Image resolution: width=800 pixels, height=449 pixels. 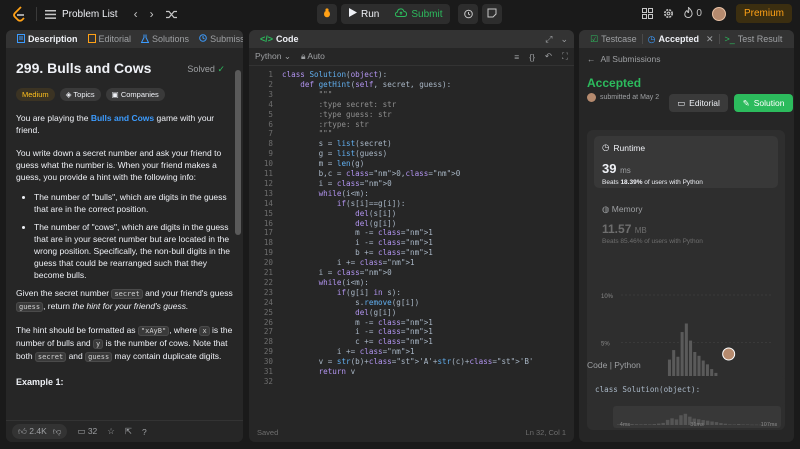 I want to click on auto-label: Auto, so click(x=316, y=56).